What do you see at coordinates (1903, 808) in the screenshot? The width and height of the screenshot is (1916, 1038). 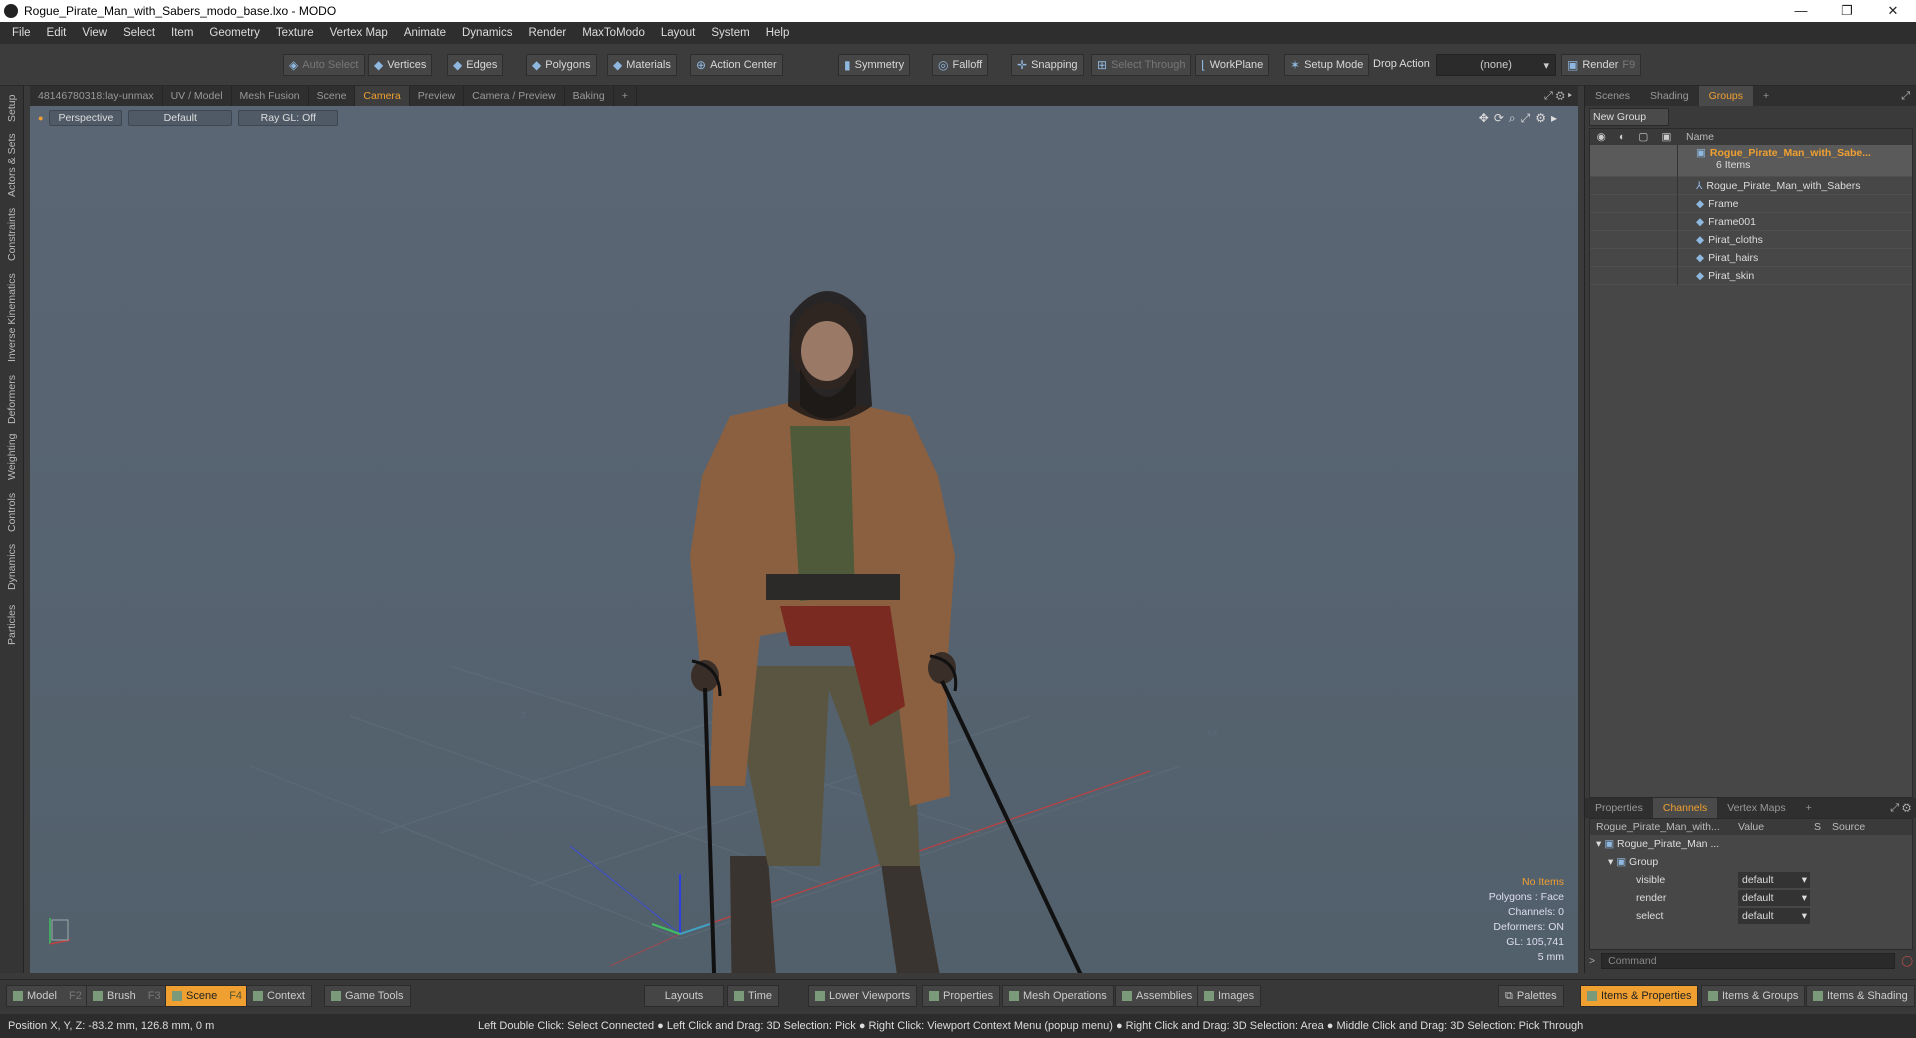 I see `expand-icon: ⤢ ⚙` at bounding box center [1903, 808].